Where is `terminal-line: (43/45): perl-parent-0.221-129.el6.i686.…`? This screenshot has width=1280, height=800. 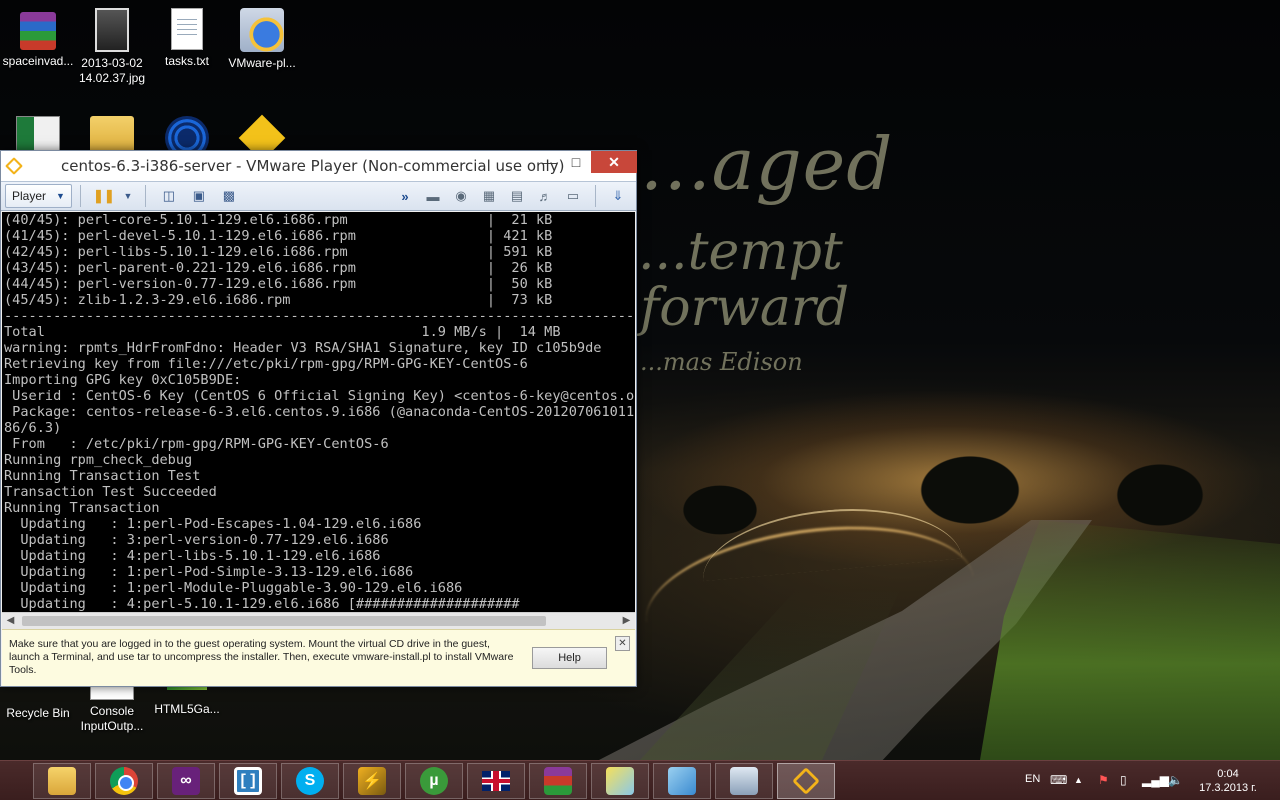
terminal-line: (43/45): perl-parent-0.221-129.el6.i686.… is located at coordinates (299, 268).